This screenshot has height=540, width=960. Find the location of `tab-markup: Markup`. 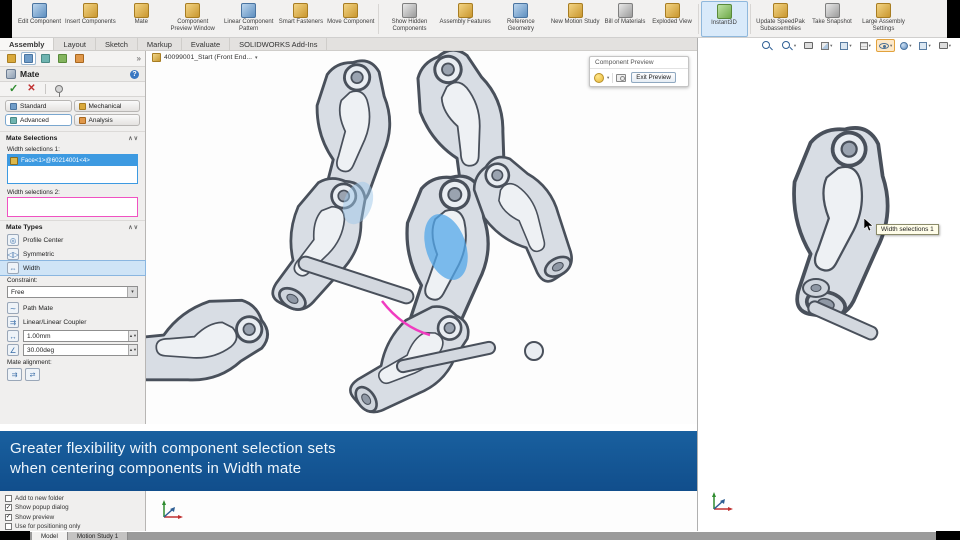

tab-markup: Markup is located at coordinates (160, 44).